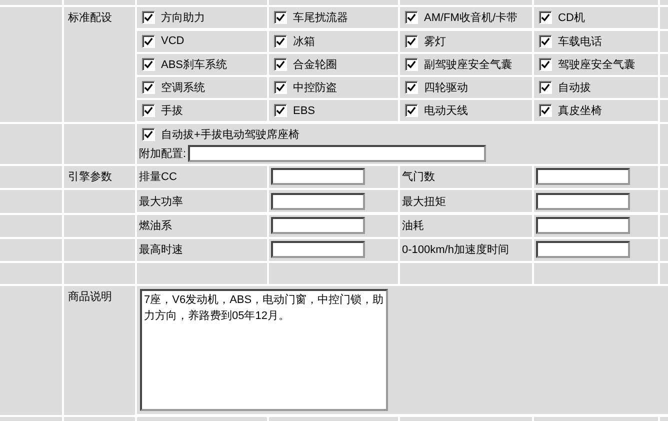 The image size is (668, 421). I want to click on section-label: 商品说明, so click(90, 297).